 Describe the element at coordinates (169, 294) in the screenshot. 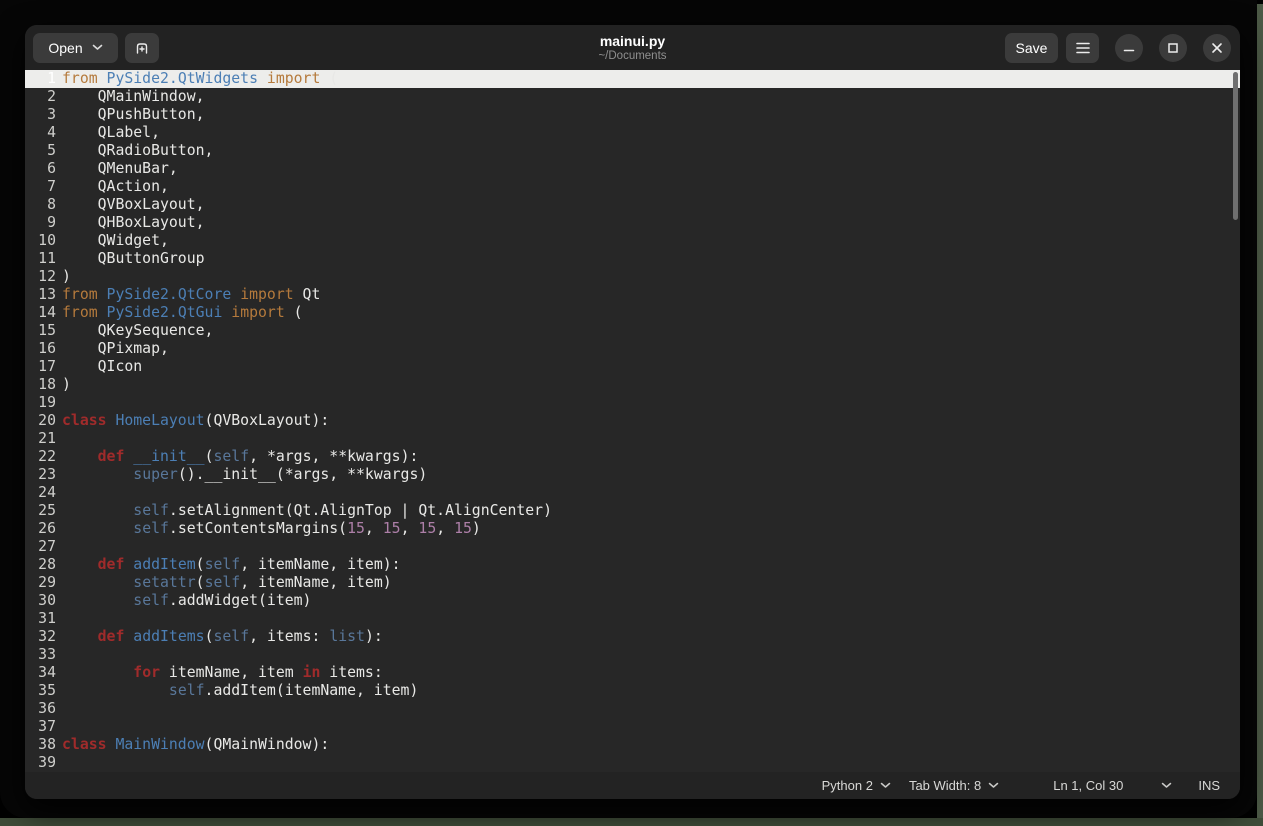

I see `code-token: PySide2.QtCore` at that location.